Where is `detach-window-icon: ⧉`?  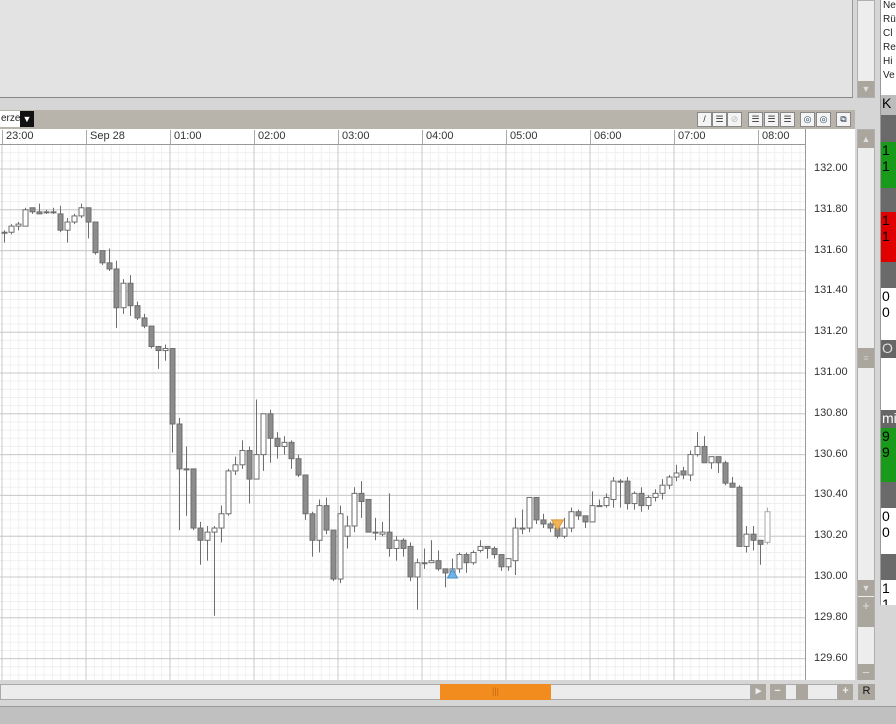 detach-window-icon: ⧉ is located at coordinates (843, 119).